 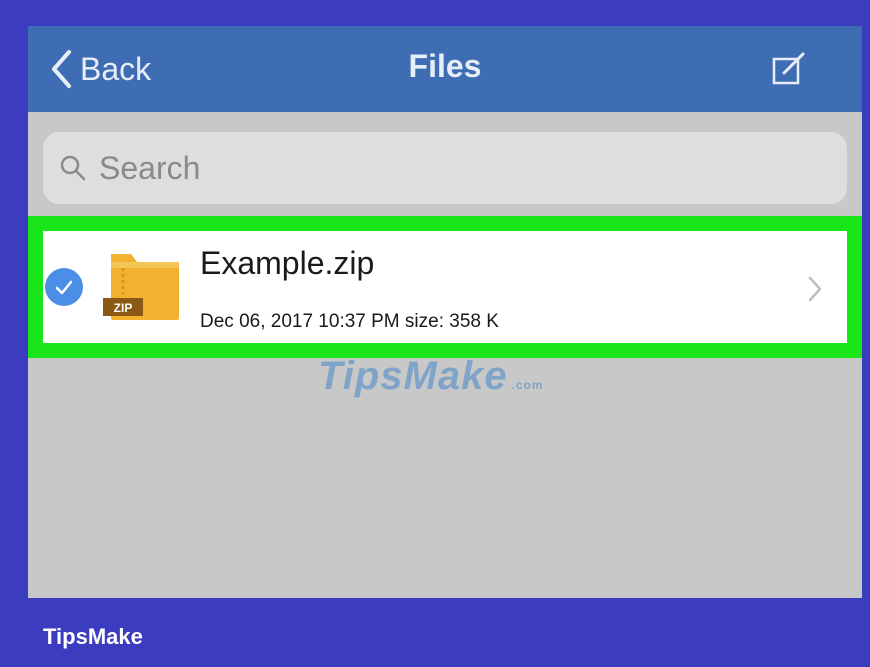 I want to click on chevron-right-icon, so click(x=815, y=289).